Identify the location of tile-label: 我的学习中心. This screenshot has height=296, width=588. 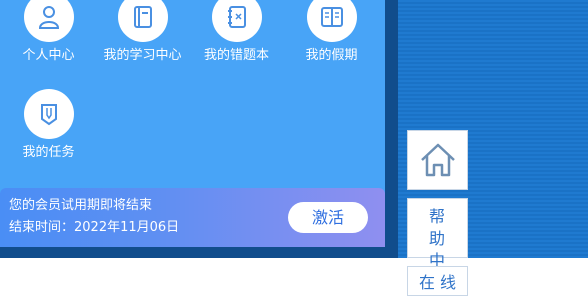
(142, 55).